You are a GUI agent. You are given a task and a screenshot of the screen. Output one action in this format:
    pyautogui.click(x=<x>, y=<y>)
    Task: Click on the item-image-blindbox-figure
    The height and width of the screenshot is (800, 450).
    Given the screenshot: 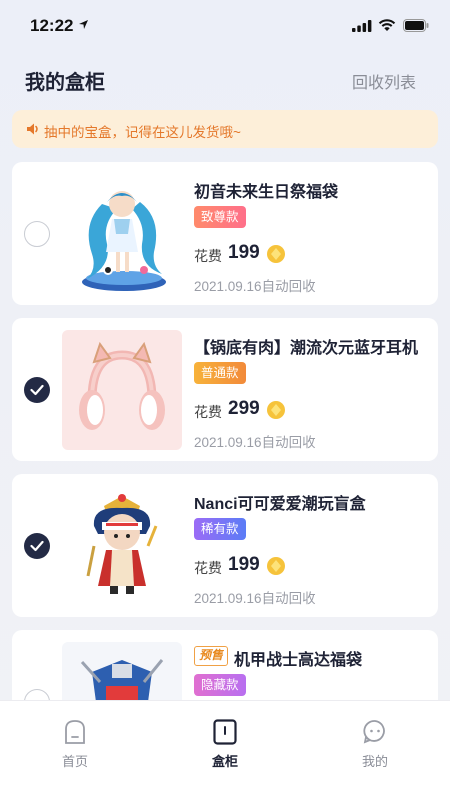 What is the action you would take?
    pyautogui.click(x=122, y=546)
    